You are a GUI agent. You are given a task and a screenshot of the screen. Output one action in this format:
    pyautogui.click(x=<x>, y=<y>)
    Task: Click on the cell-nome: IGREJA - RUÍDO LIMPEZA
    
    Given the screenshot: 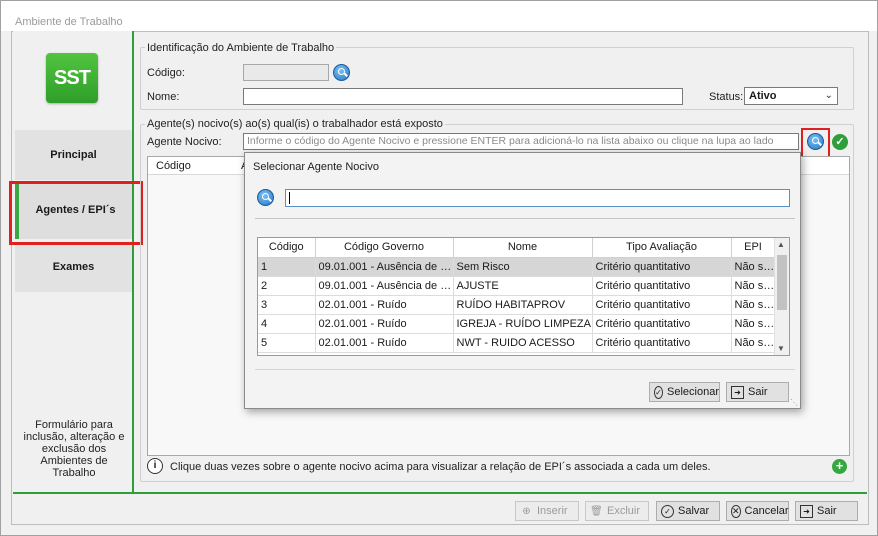 What is the action you would take?
    pyautogui.click(x=523, y=324)
    